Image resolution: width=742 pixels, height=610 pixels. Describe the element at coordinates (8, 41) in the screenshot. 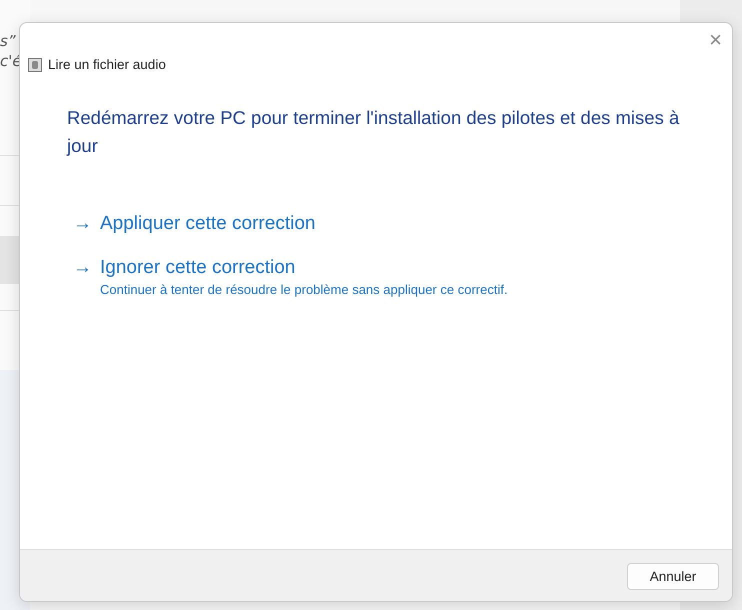

I see `background-text: s”` at that location.